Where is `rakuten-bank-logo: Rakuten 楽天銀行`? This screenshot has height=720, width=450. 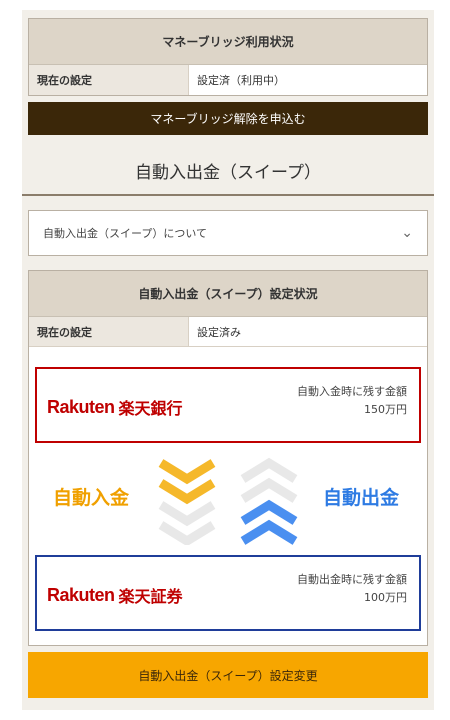
rakuten-bank-logo: Rakuten 楽天銀行 is located at coordinates (115, 407).